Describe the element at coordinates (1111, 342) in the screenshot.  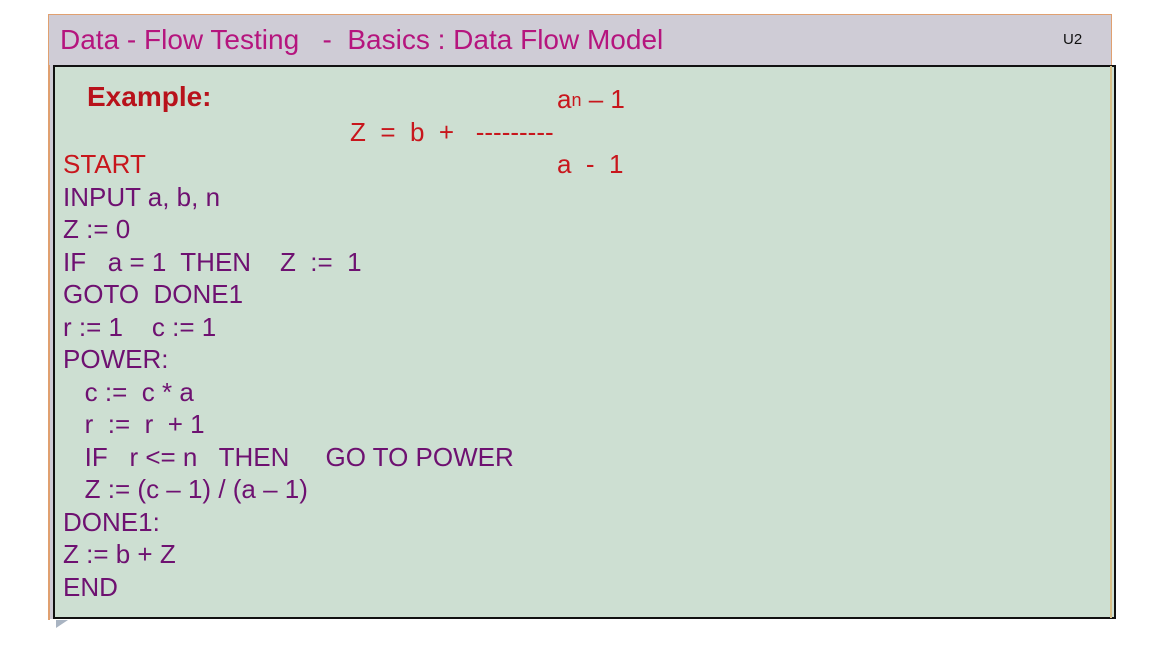
I see `content-accent-stripe` at that location.